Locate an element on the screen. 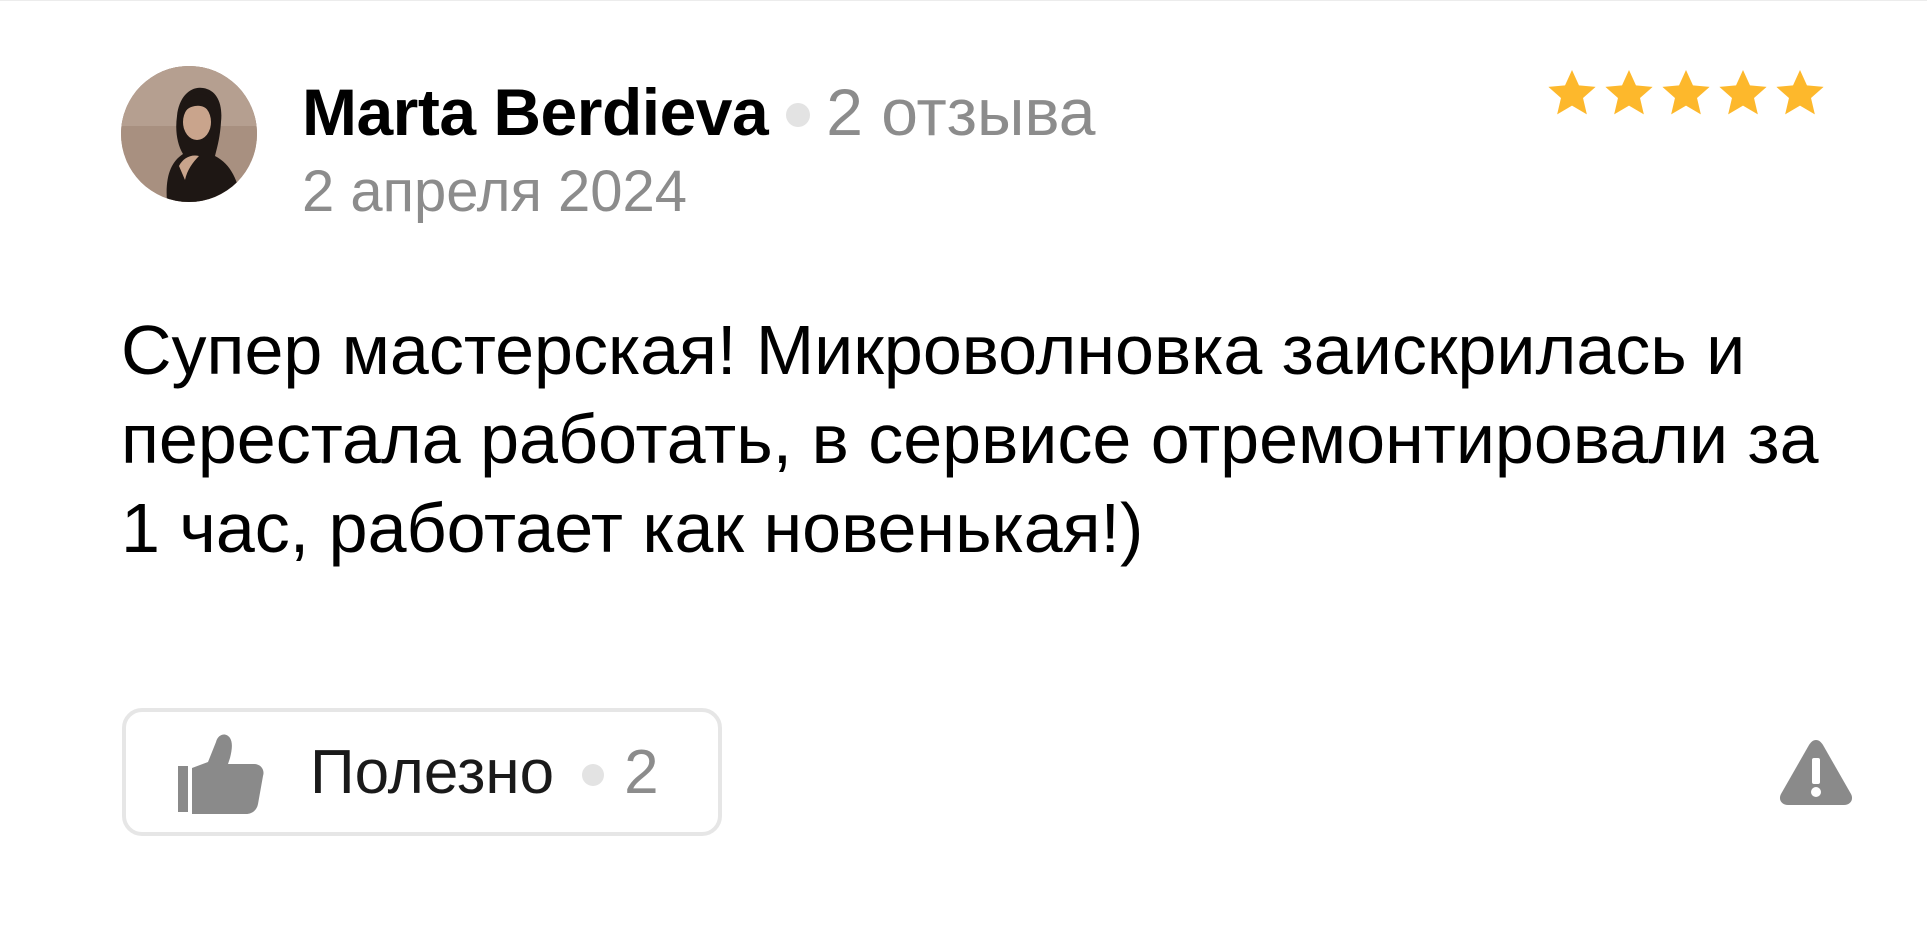 This screenshot has height=938, width=1927. thumbs-up-icon is located at coordinates (221, 774).